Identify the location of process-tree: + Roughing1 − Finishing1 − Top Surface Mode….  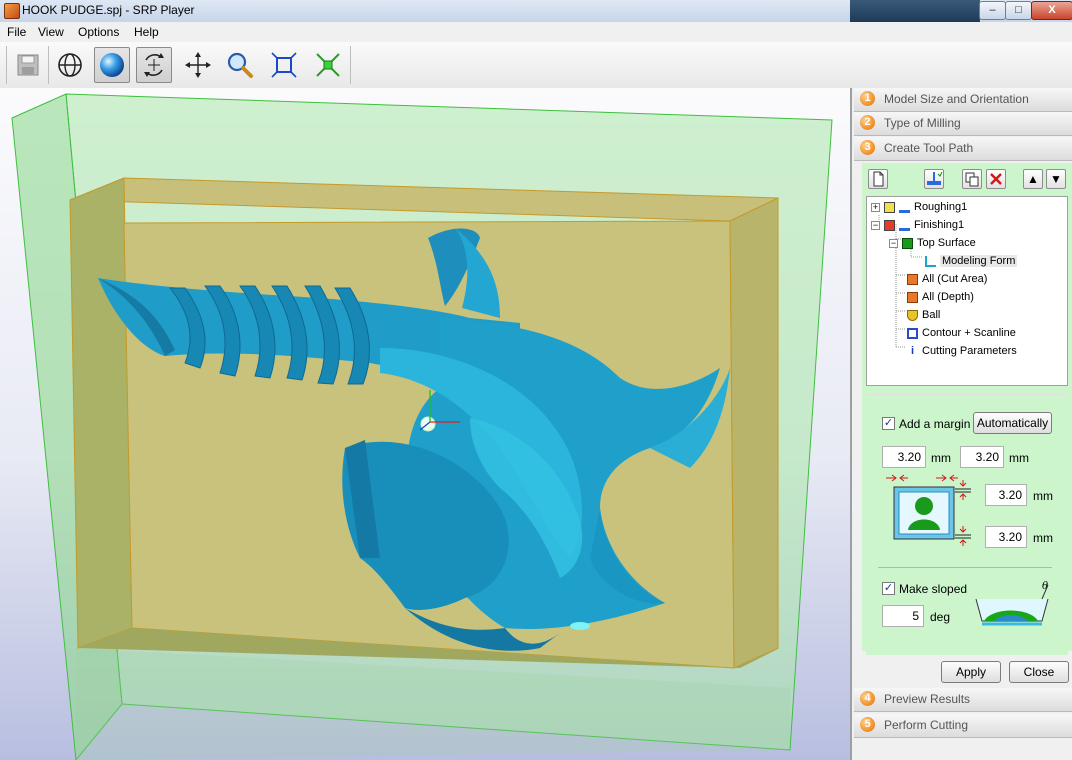
(967, 291).